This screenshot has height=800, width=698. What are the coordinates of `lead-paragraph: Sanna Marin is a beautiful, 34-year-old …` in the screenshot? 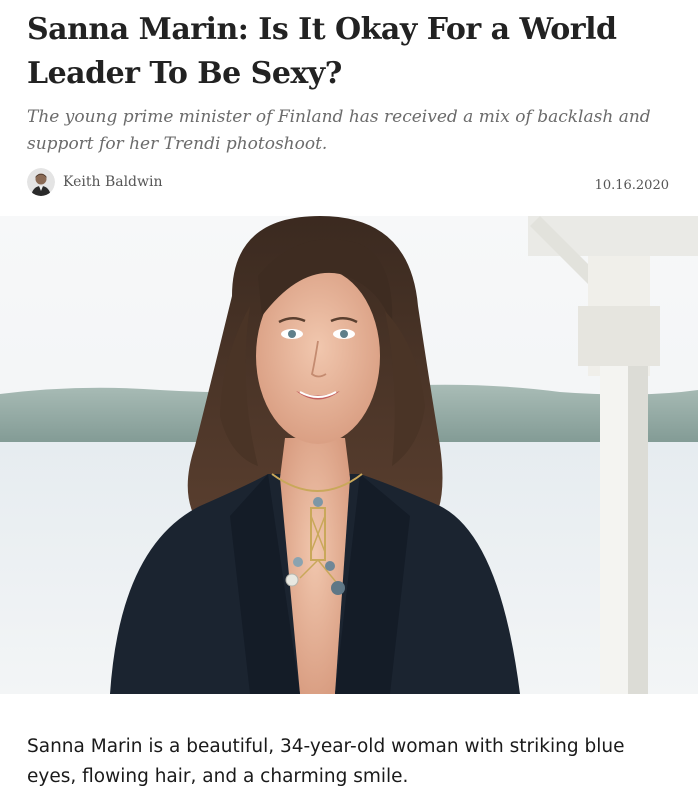 It's located at (326, 761).